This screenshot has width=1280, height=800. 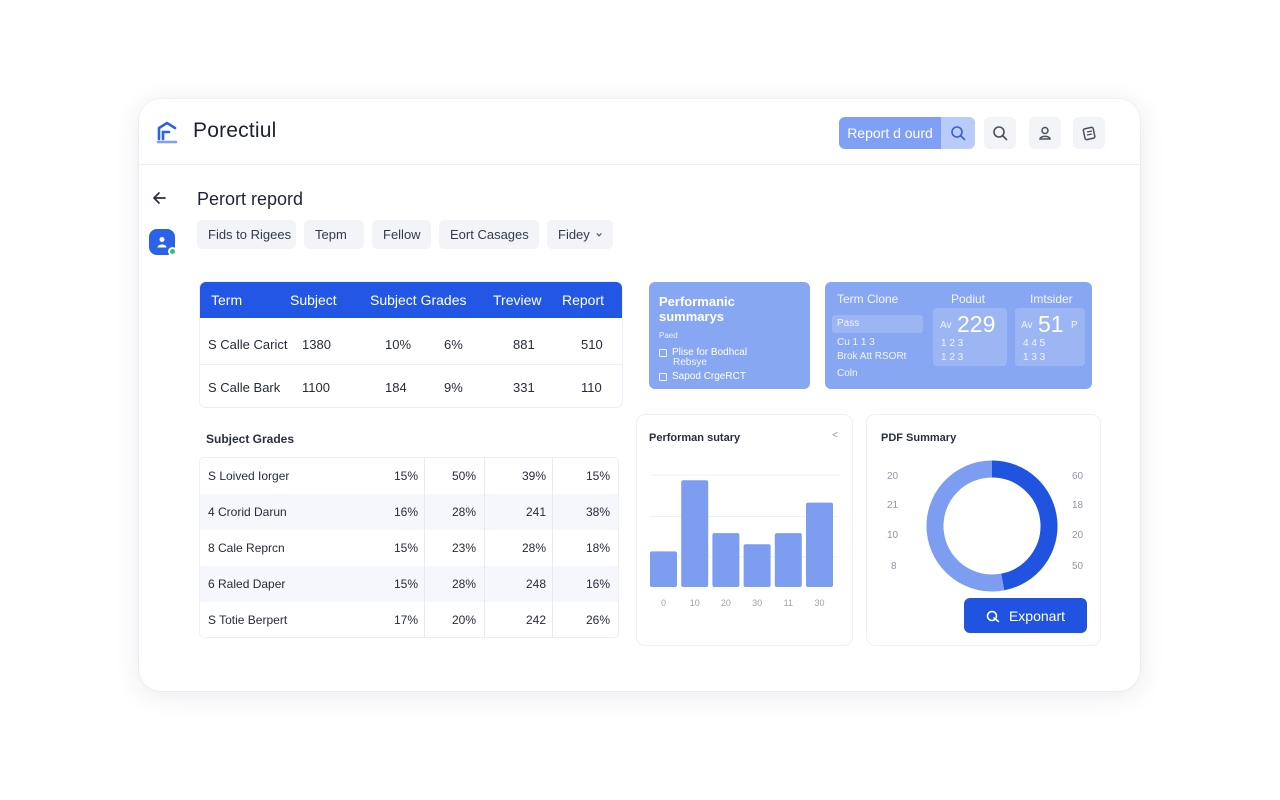 I want to click on user-button, so click(x=1045, y=133).